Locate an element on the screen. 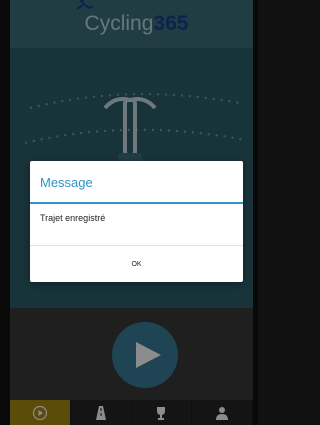 Image resolution: width=320 pixels, height=425 pixels. dialog-message: Trajet enregistré is located at coordinates (73, 218).